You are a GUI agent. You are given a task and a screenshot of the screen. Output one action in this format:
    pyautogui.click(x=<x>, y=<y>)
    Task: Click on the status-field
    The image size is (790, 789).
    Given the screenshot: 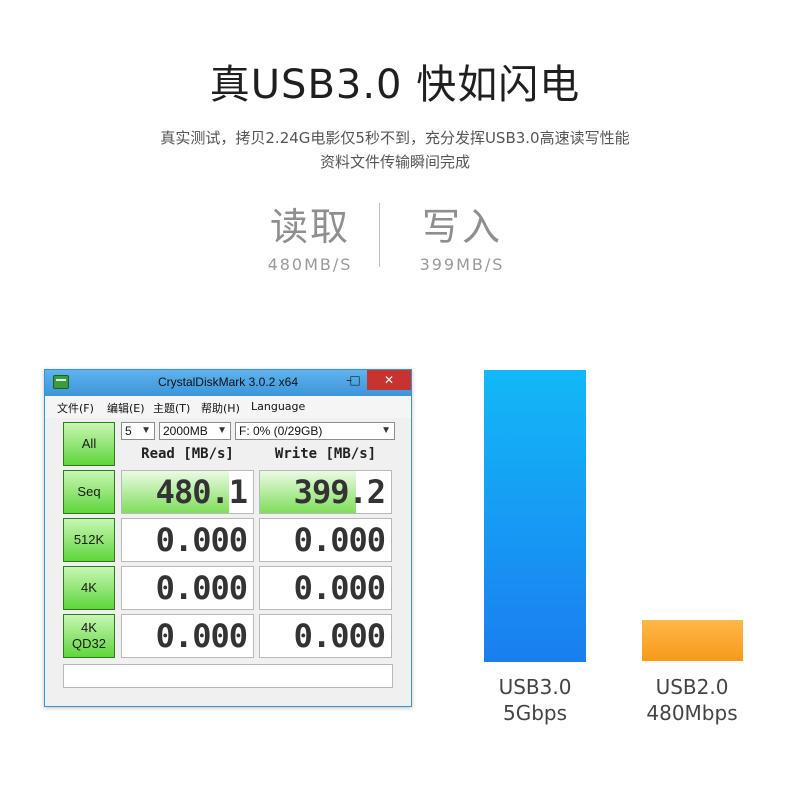 What is the action you would take?
    pyautogui.click(x=228, y=676)
    